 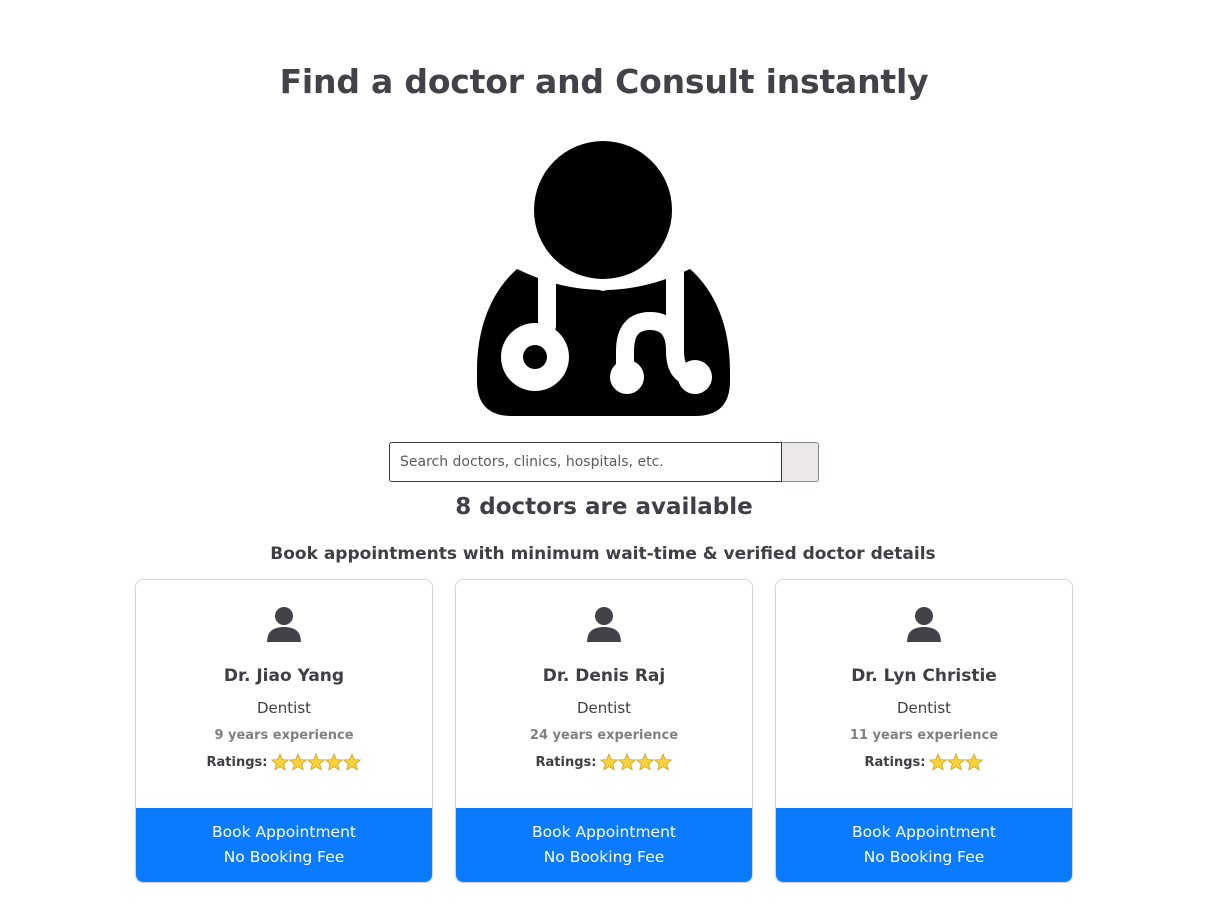 What do you see at coordinates (924, 735) in the screenshot?
I see `doctor-experience: 11 years experience` at bounding box center [924, 735].